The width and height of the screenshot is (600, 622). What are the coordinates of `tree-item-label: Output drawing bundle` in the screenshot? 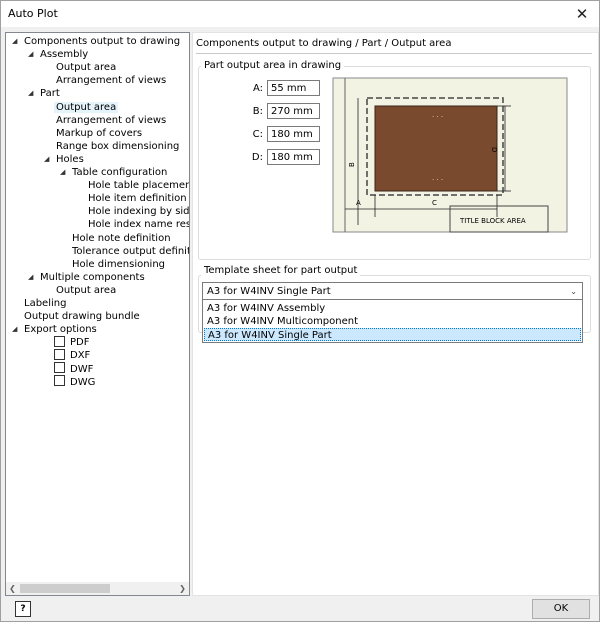 It's located at (82, 317).